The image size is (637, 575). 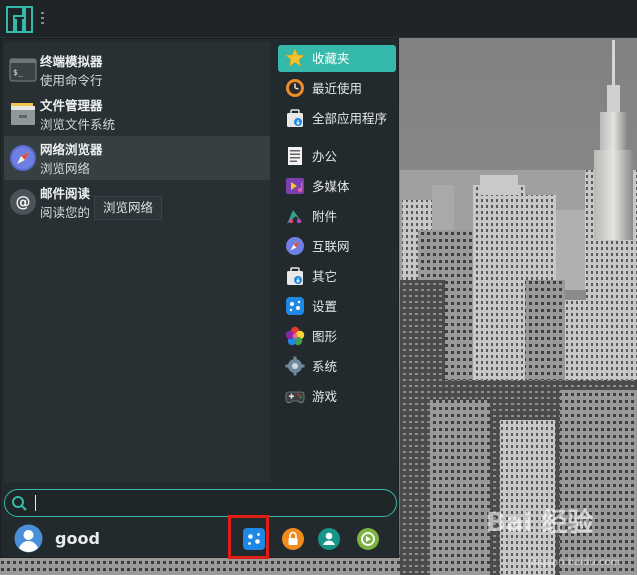 I want to click on app-web-browser: 网络浏览器 浏览网络, so click(x=137, y=158).